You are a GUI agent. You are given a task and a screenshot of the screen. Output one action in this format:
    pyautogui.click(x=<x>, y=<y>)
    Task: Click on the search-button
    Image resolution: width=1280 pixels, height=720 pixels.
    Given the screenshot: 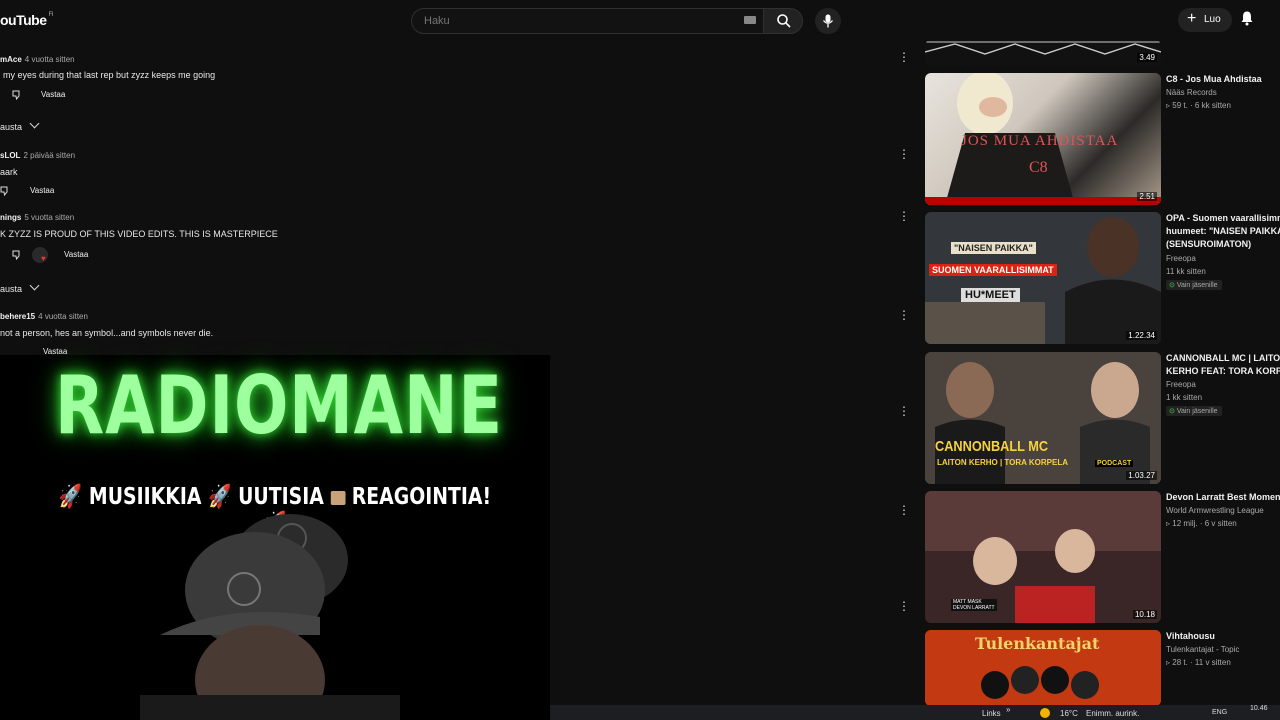 What is the action you would take?
    pyautogui.click(x=783, y=21)
    